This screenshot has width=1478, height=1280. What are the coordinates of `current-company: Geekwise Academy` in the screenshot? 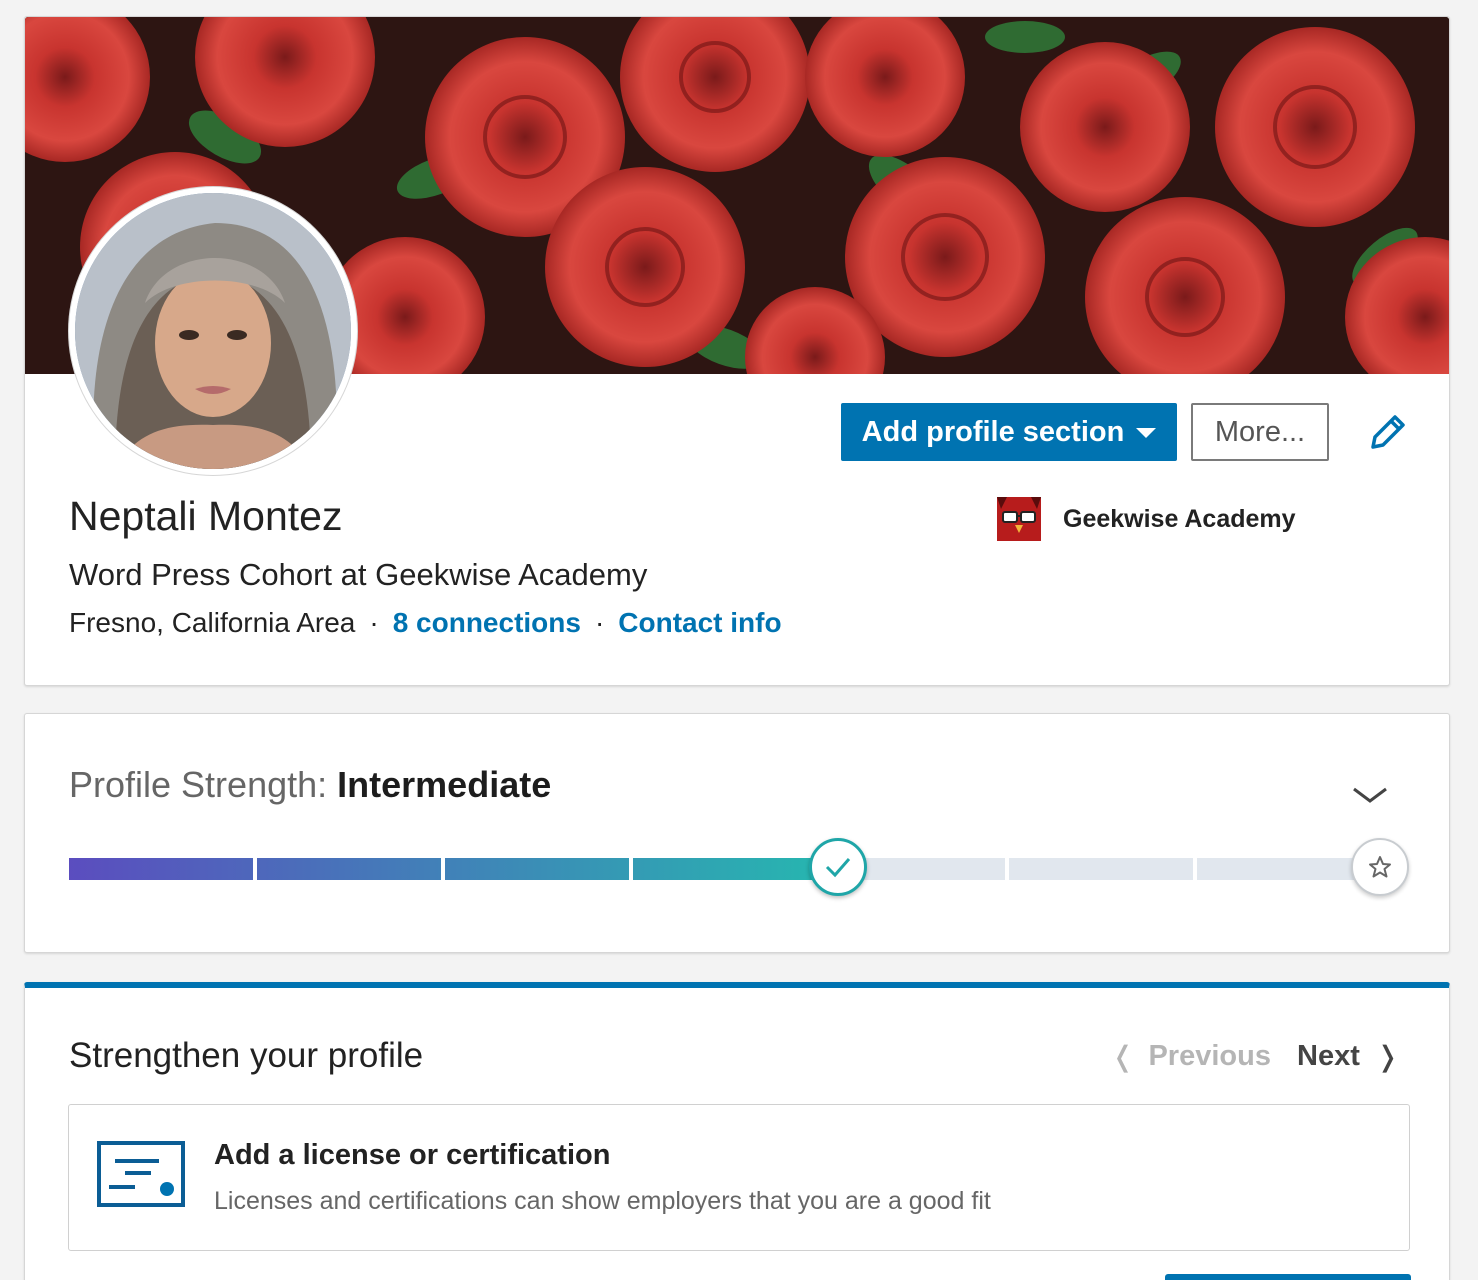 It's located at (1146, 519).